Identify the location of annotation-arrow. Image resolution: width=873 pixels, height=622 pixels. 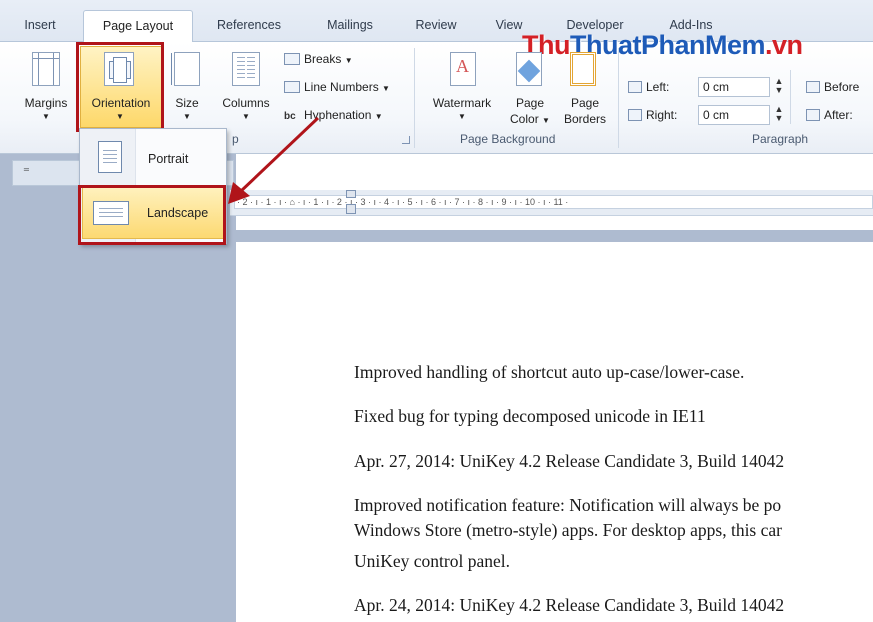
(274, 160).